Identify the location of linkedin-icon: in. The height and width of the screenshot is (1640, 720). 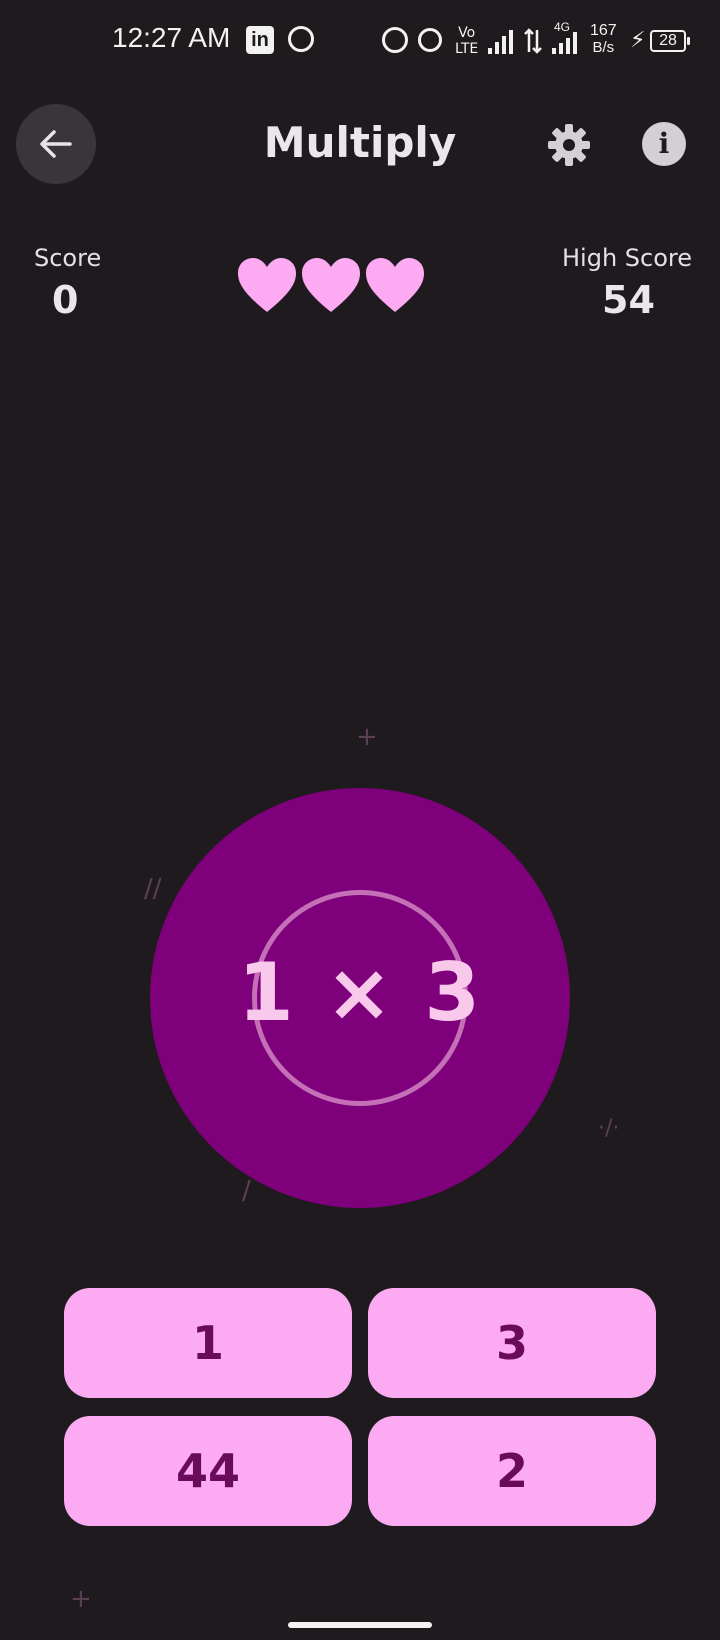
(260, 40).